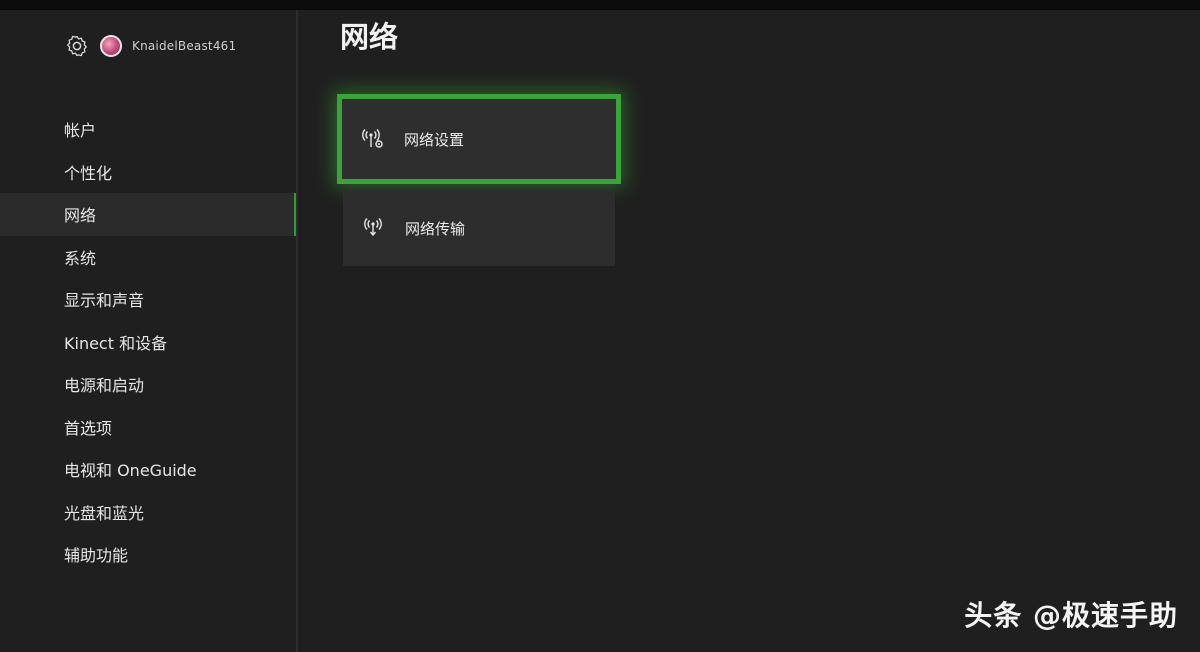 This screenshot has height=652, width=1200. I want to click on sidebar-item-personalization: 个性化, so click(148, 172).